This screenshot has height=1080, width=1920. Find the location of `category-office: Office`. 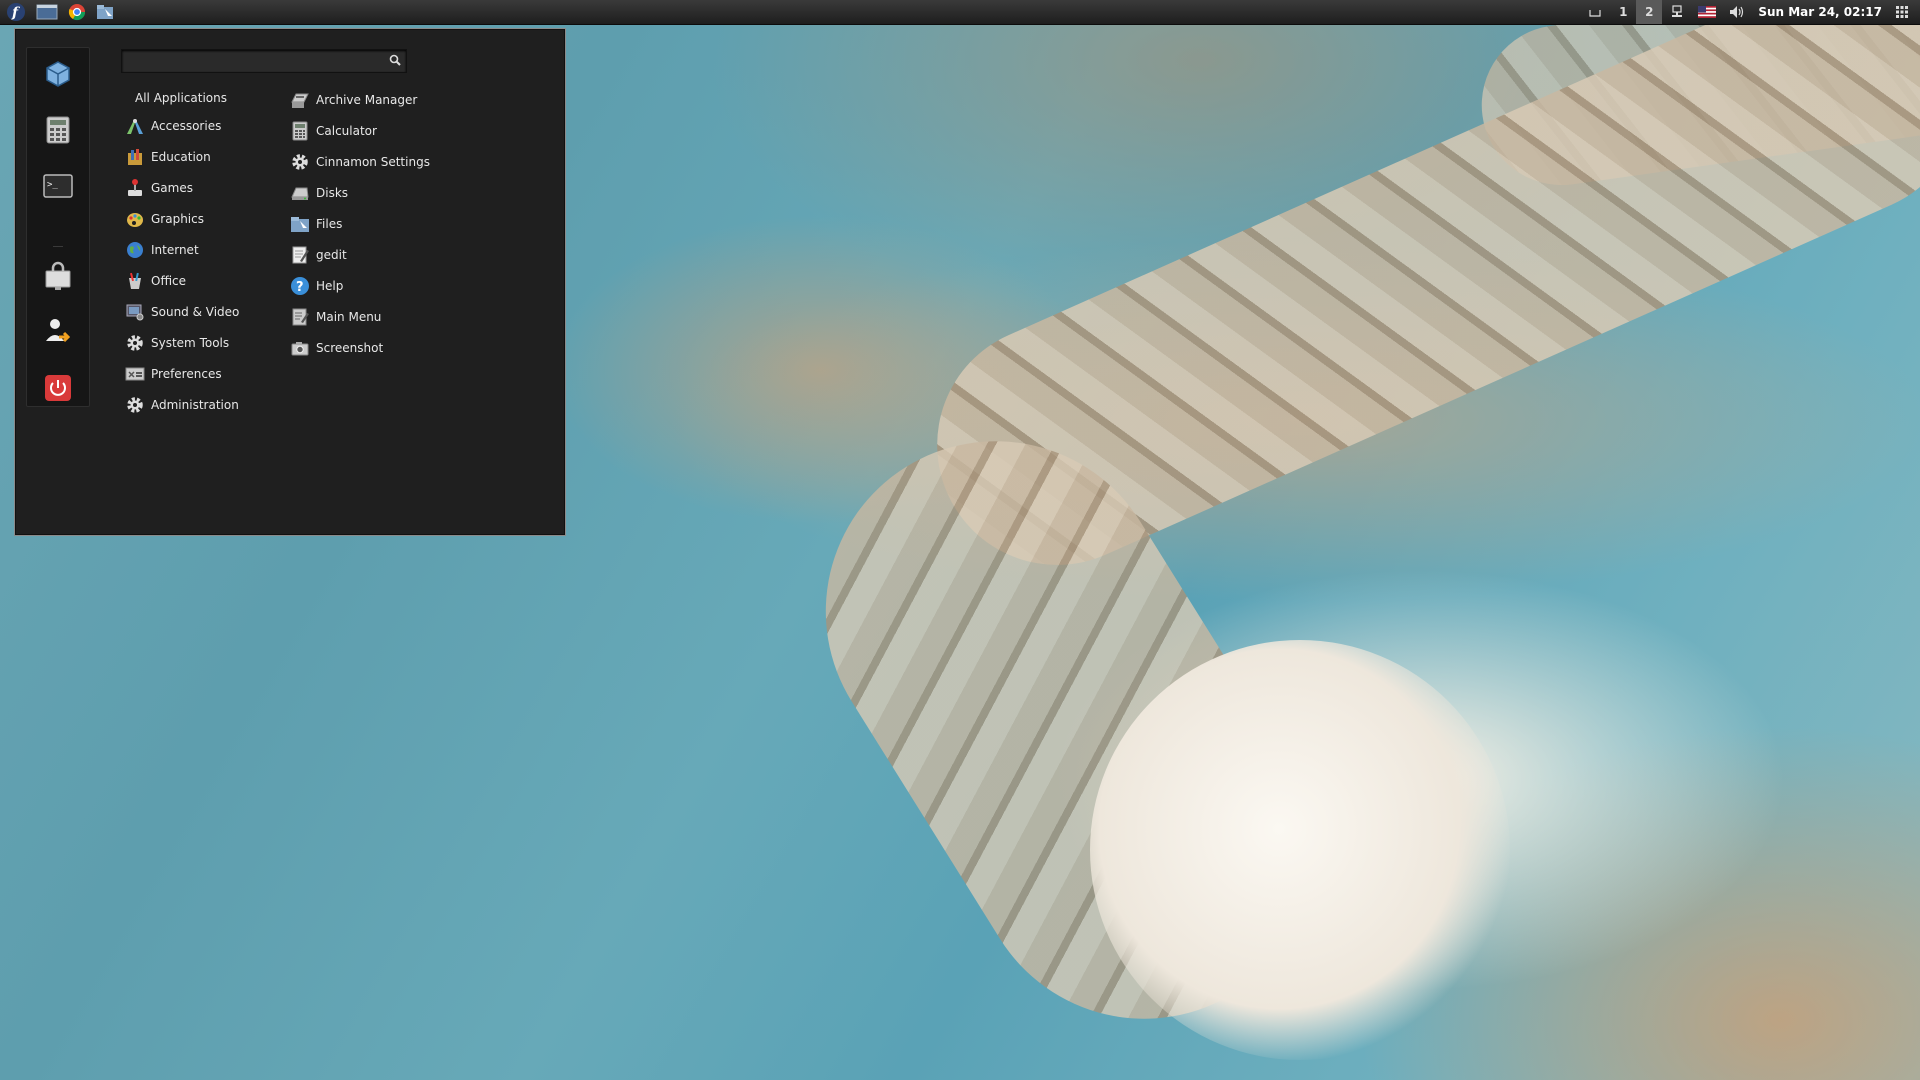

category-office: Office is located at coordinates (200, 281).